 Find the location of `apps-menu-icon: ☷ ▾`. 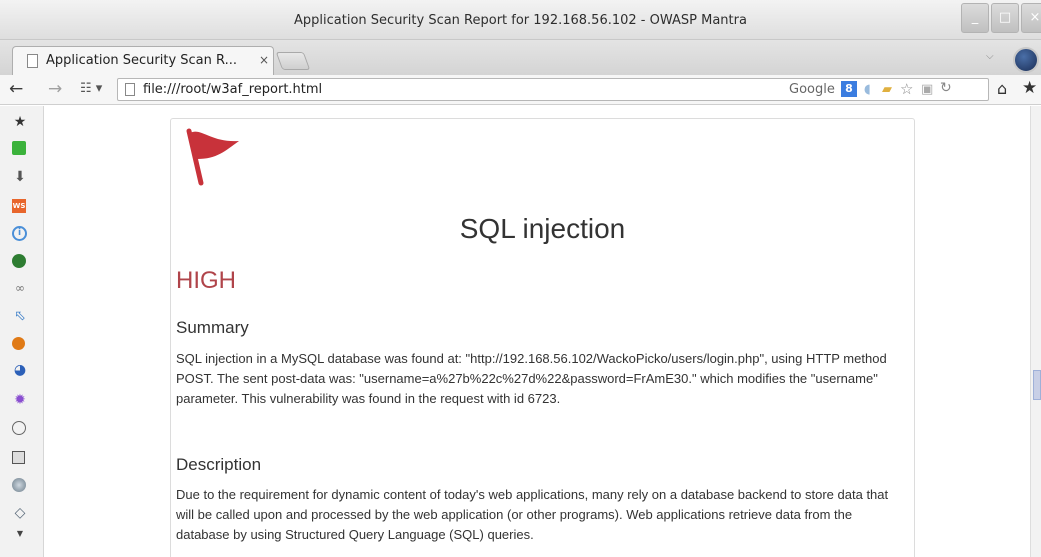

apps-menu-icon: ☷ ▾ is located at coordinates (91, 88).